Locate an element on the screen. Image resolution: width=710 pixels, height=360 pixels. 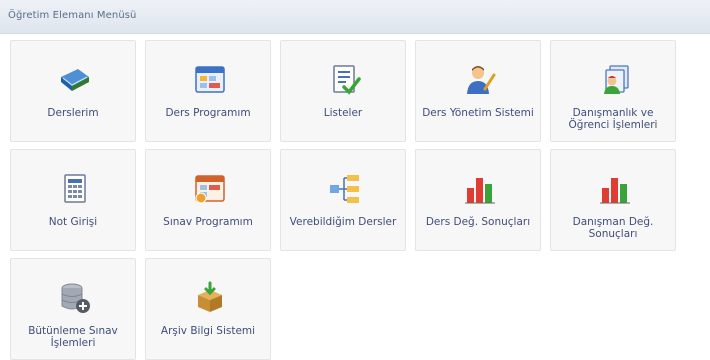
sitemap-icon is located at coordinates (344, 189).